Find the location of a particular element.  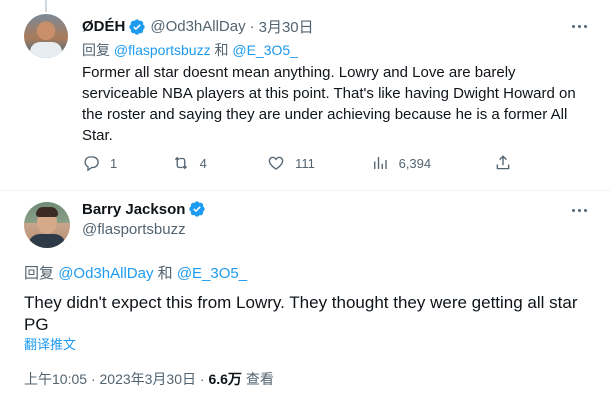

retweet-count: 4 is located at coordinates (203, 163).